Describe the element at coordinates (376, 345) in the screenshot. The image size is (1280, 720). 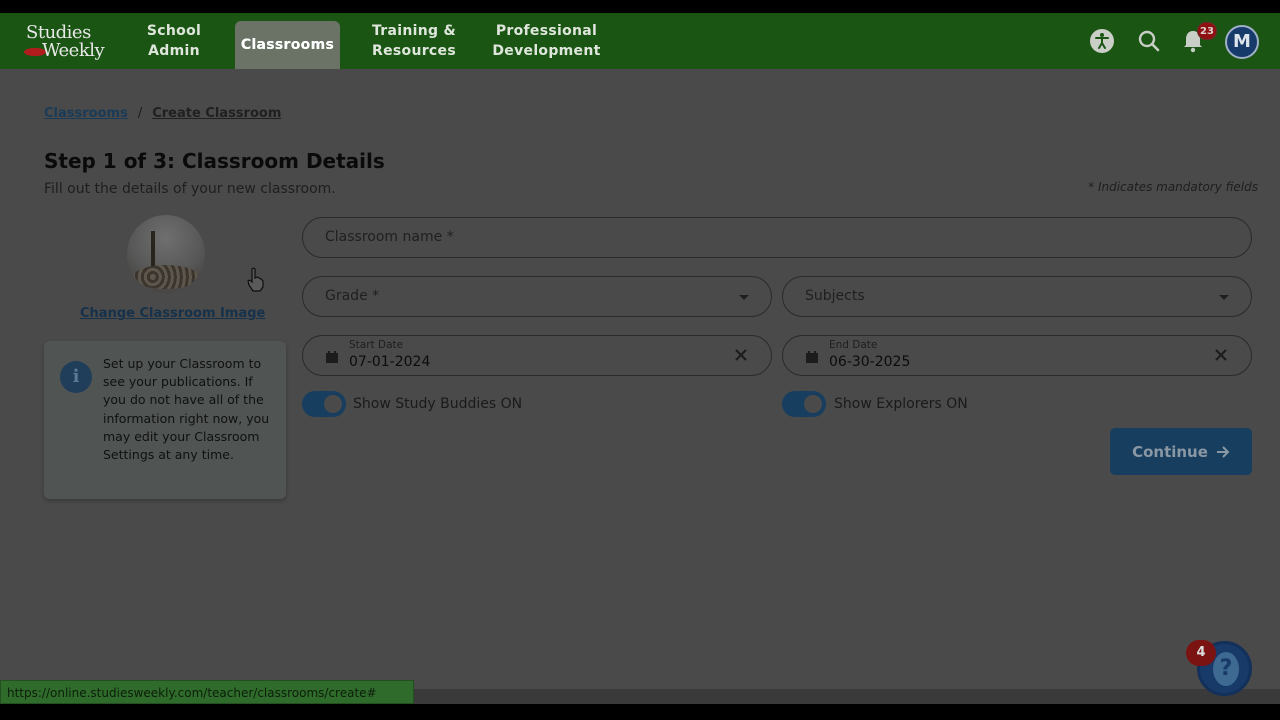
I see `start-date-label: Start Date` at that location.